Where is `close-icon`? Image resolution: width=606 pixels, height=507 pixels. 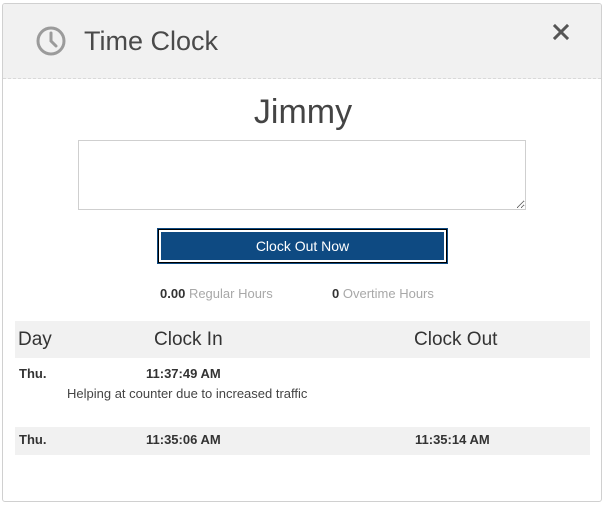 close-icon is located at coordinates (561, 32).